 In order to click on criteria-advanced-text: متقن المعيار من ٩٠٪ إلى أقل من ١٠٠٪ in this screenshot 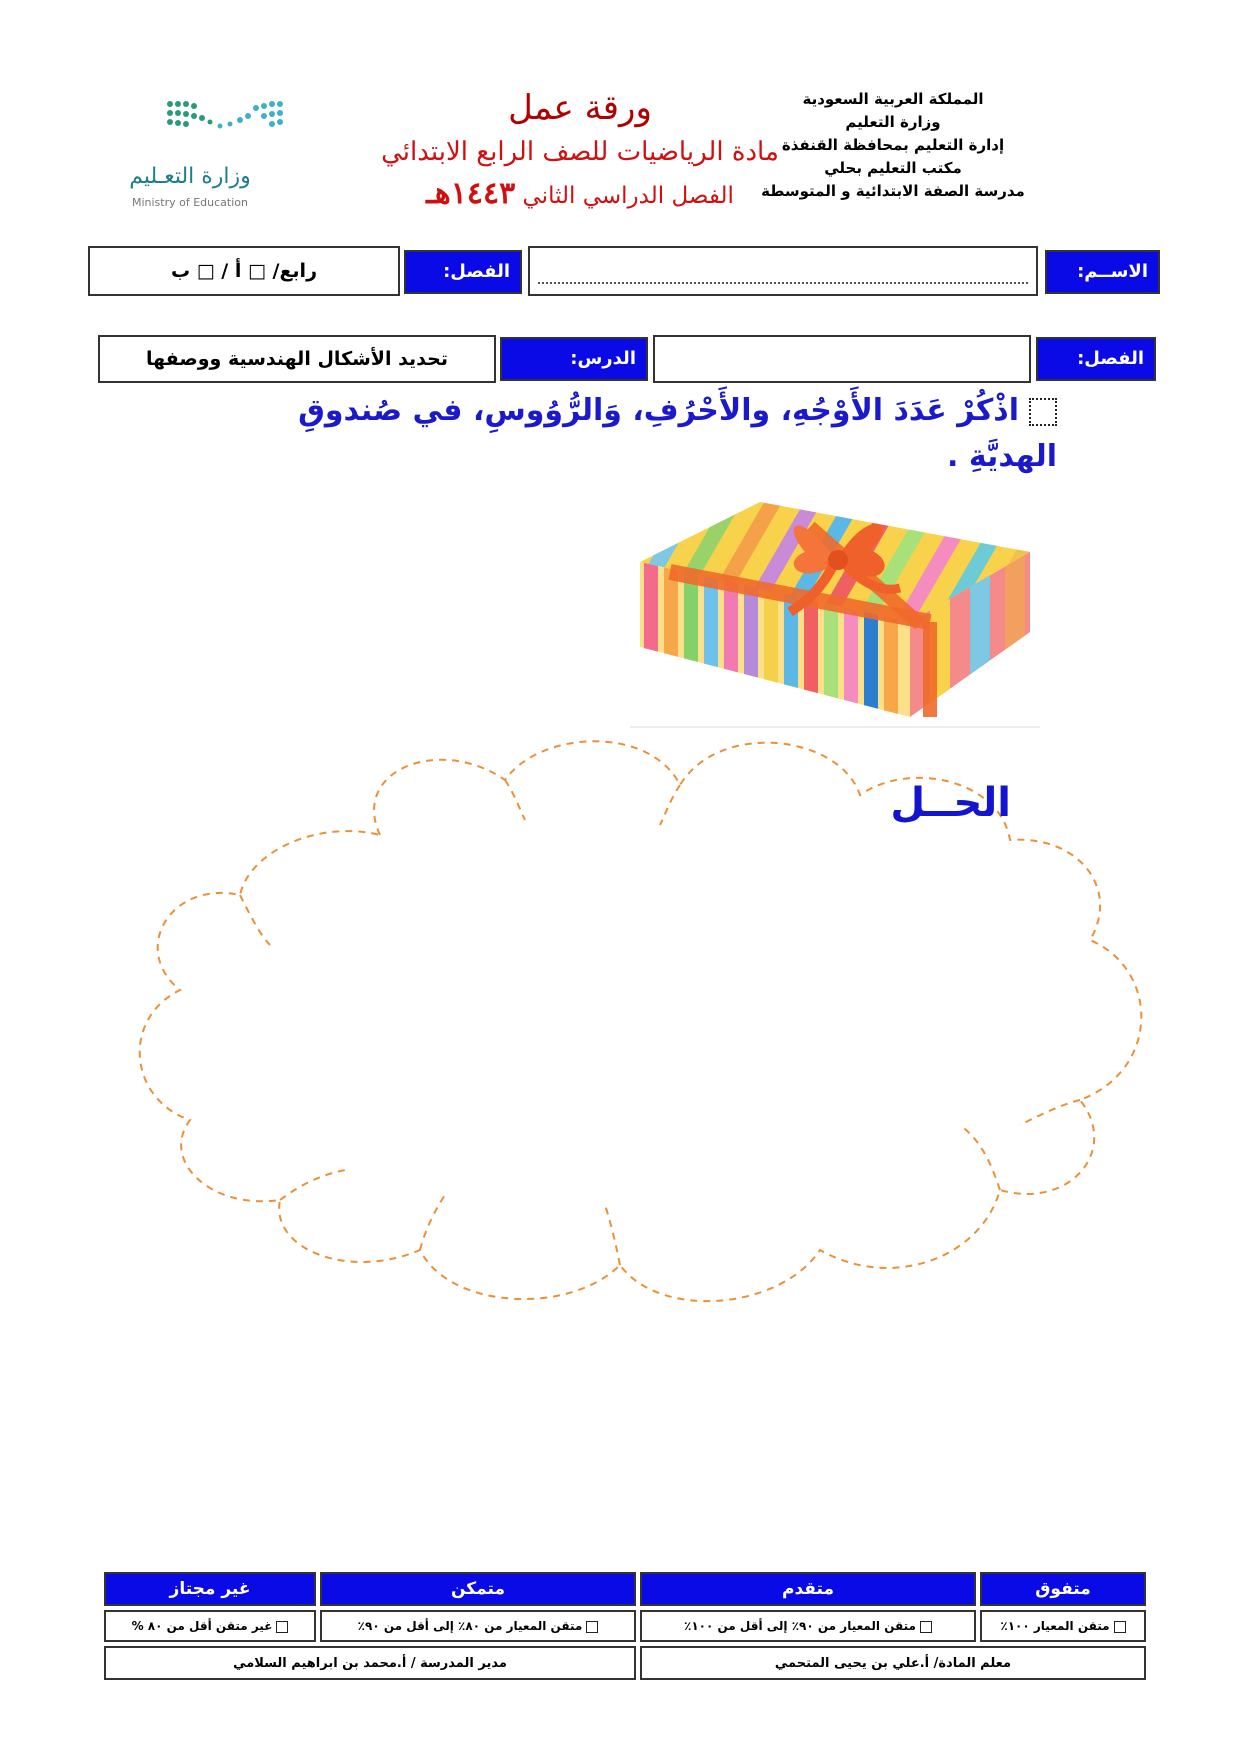, I will do `click(800, 1626)`.